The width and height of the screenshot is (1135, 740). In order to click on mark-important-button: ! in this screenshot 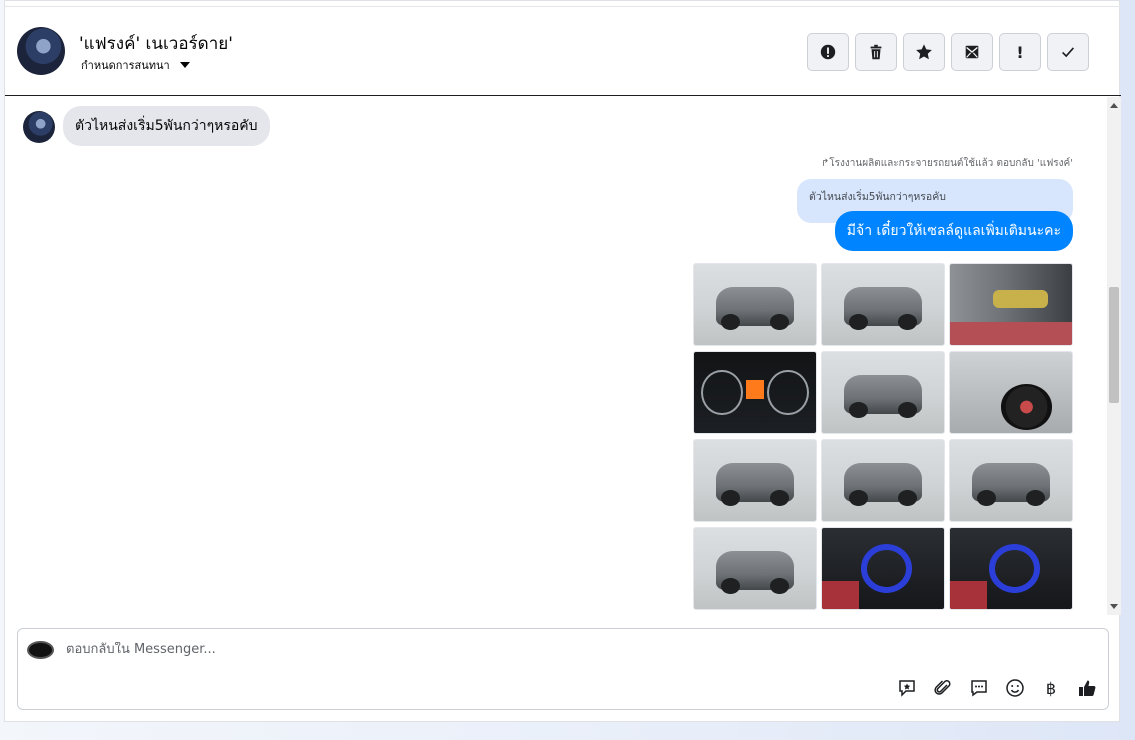, I will do `click(1020, 52)`.